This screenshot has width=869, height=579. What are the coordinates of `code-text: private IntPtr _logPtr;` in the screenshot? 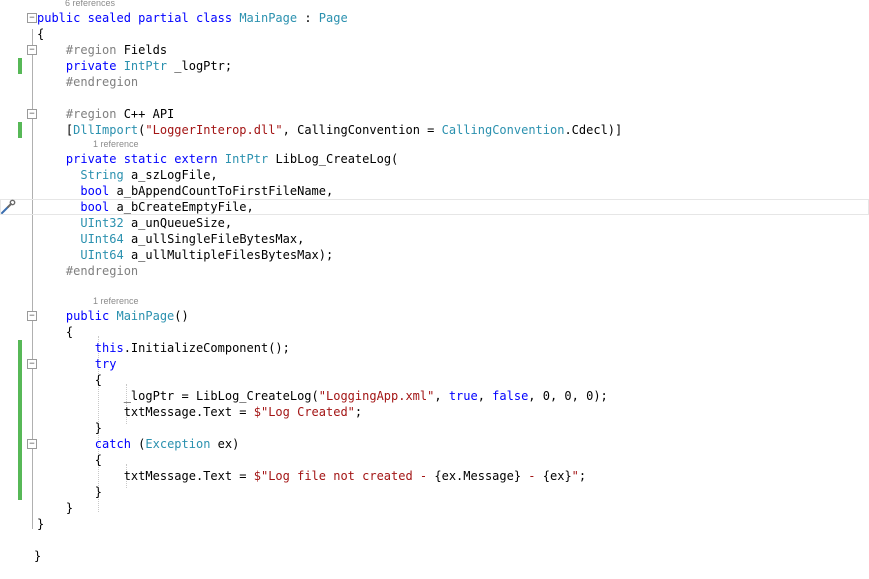 It's located at (134, 66).